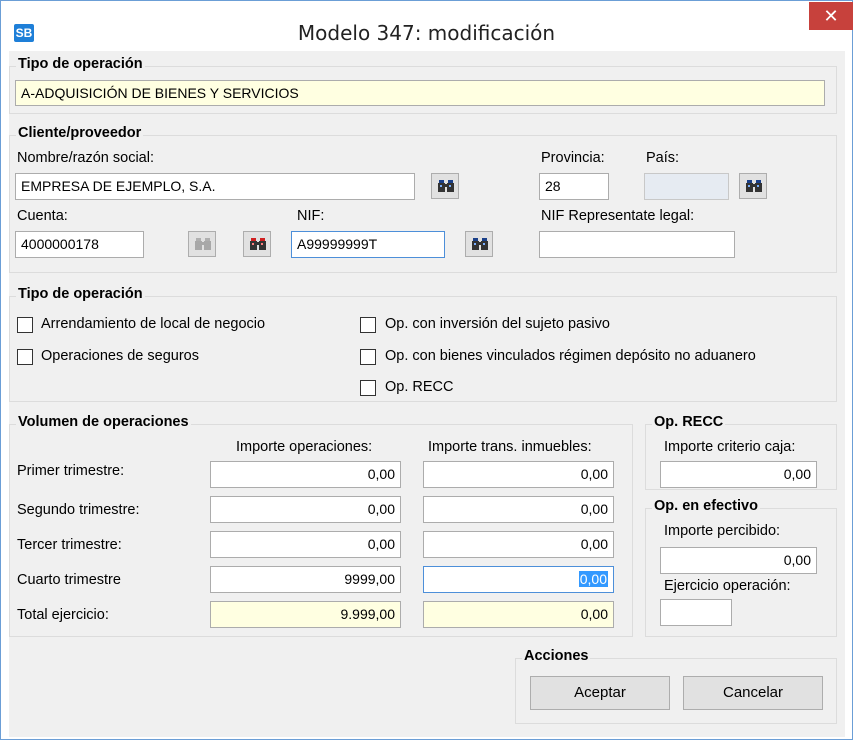  I want to click on criterio-caja-field: 0,00, so click(738, 474).